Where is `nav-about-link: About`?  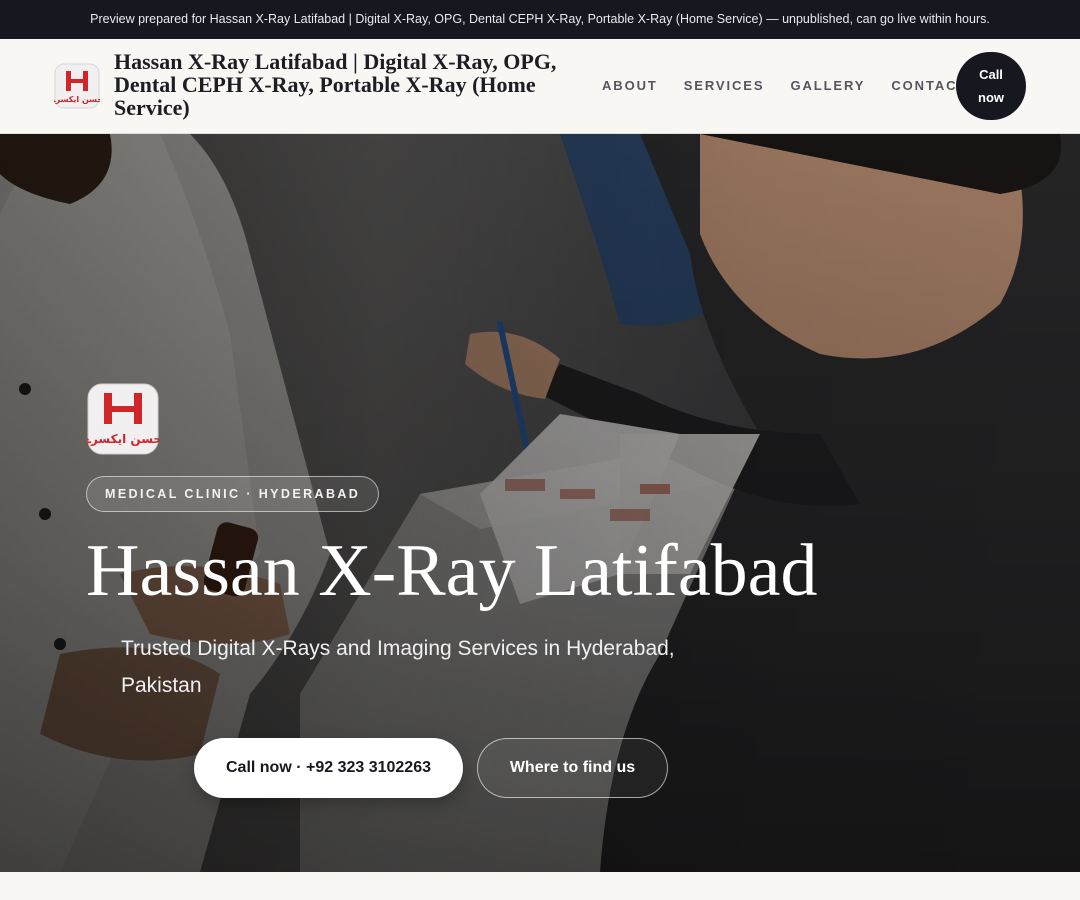
nav-about-link: About is located at coordinates (630, 86).